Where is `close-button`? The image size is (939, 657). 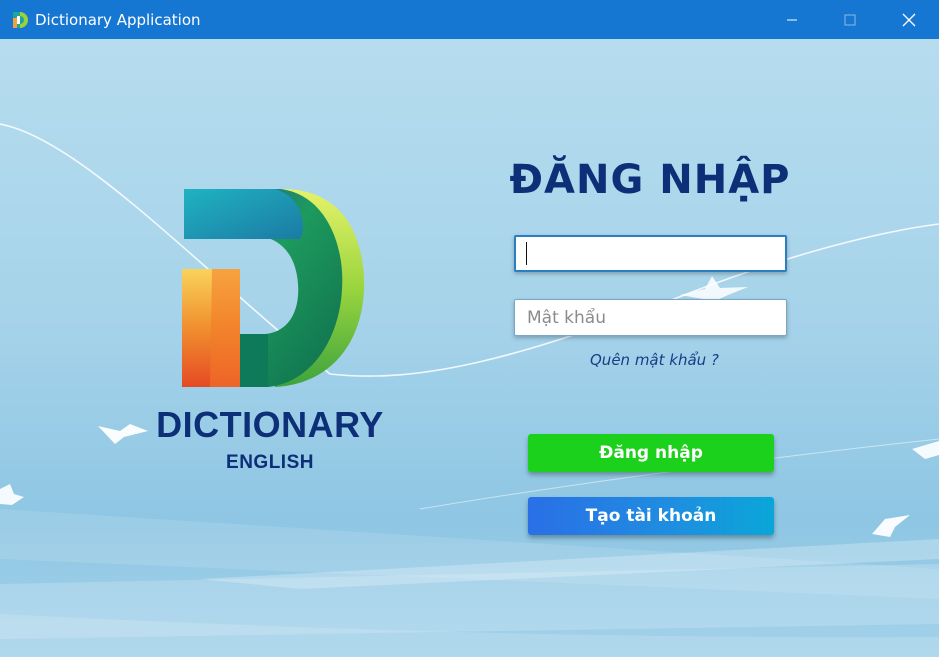 close-button is located at coordinates (909, 19).